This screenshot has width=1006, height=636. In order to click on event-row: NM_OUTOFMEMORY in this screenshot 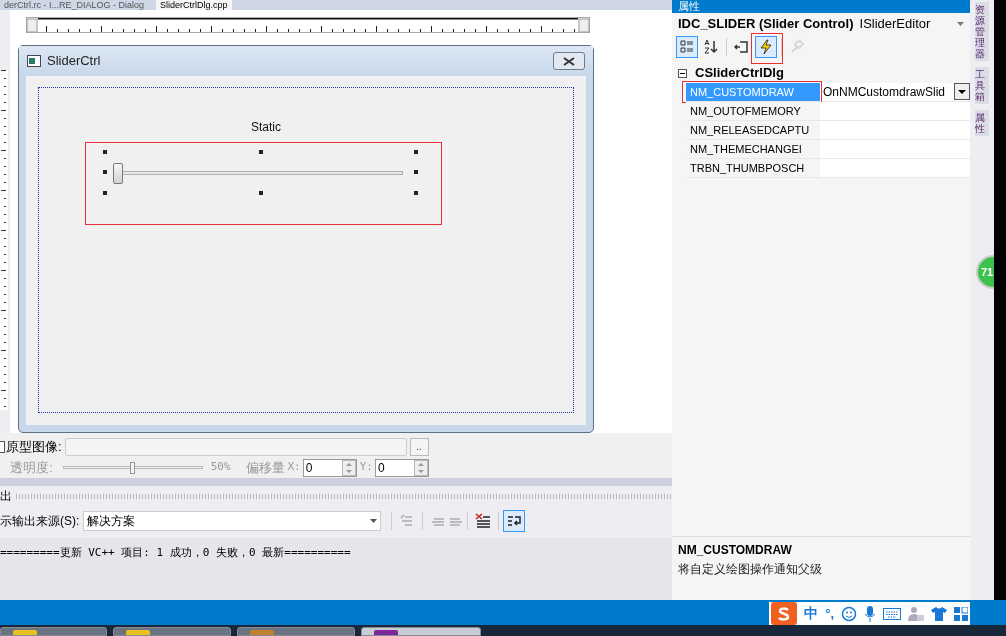, I will do `click(828, 111)`.